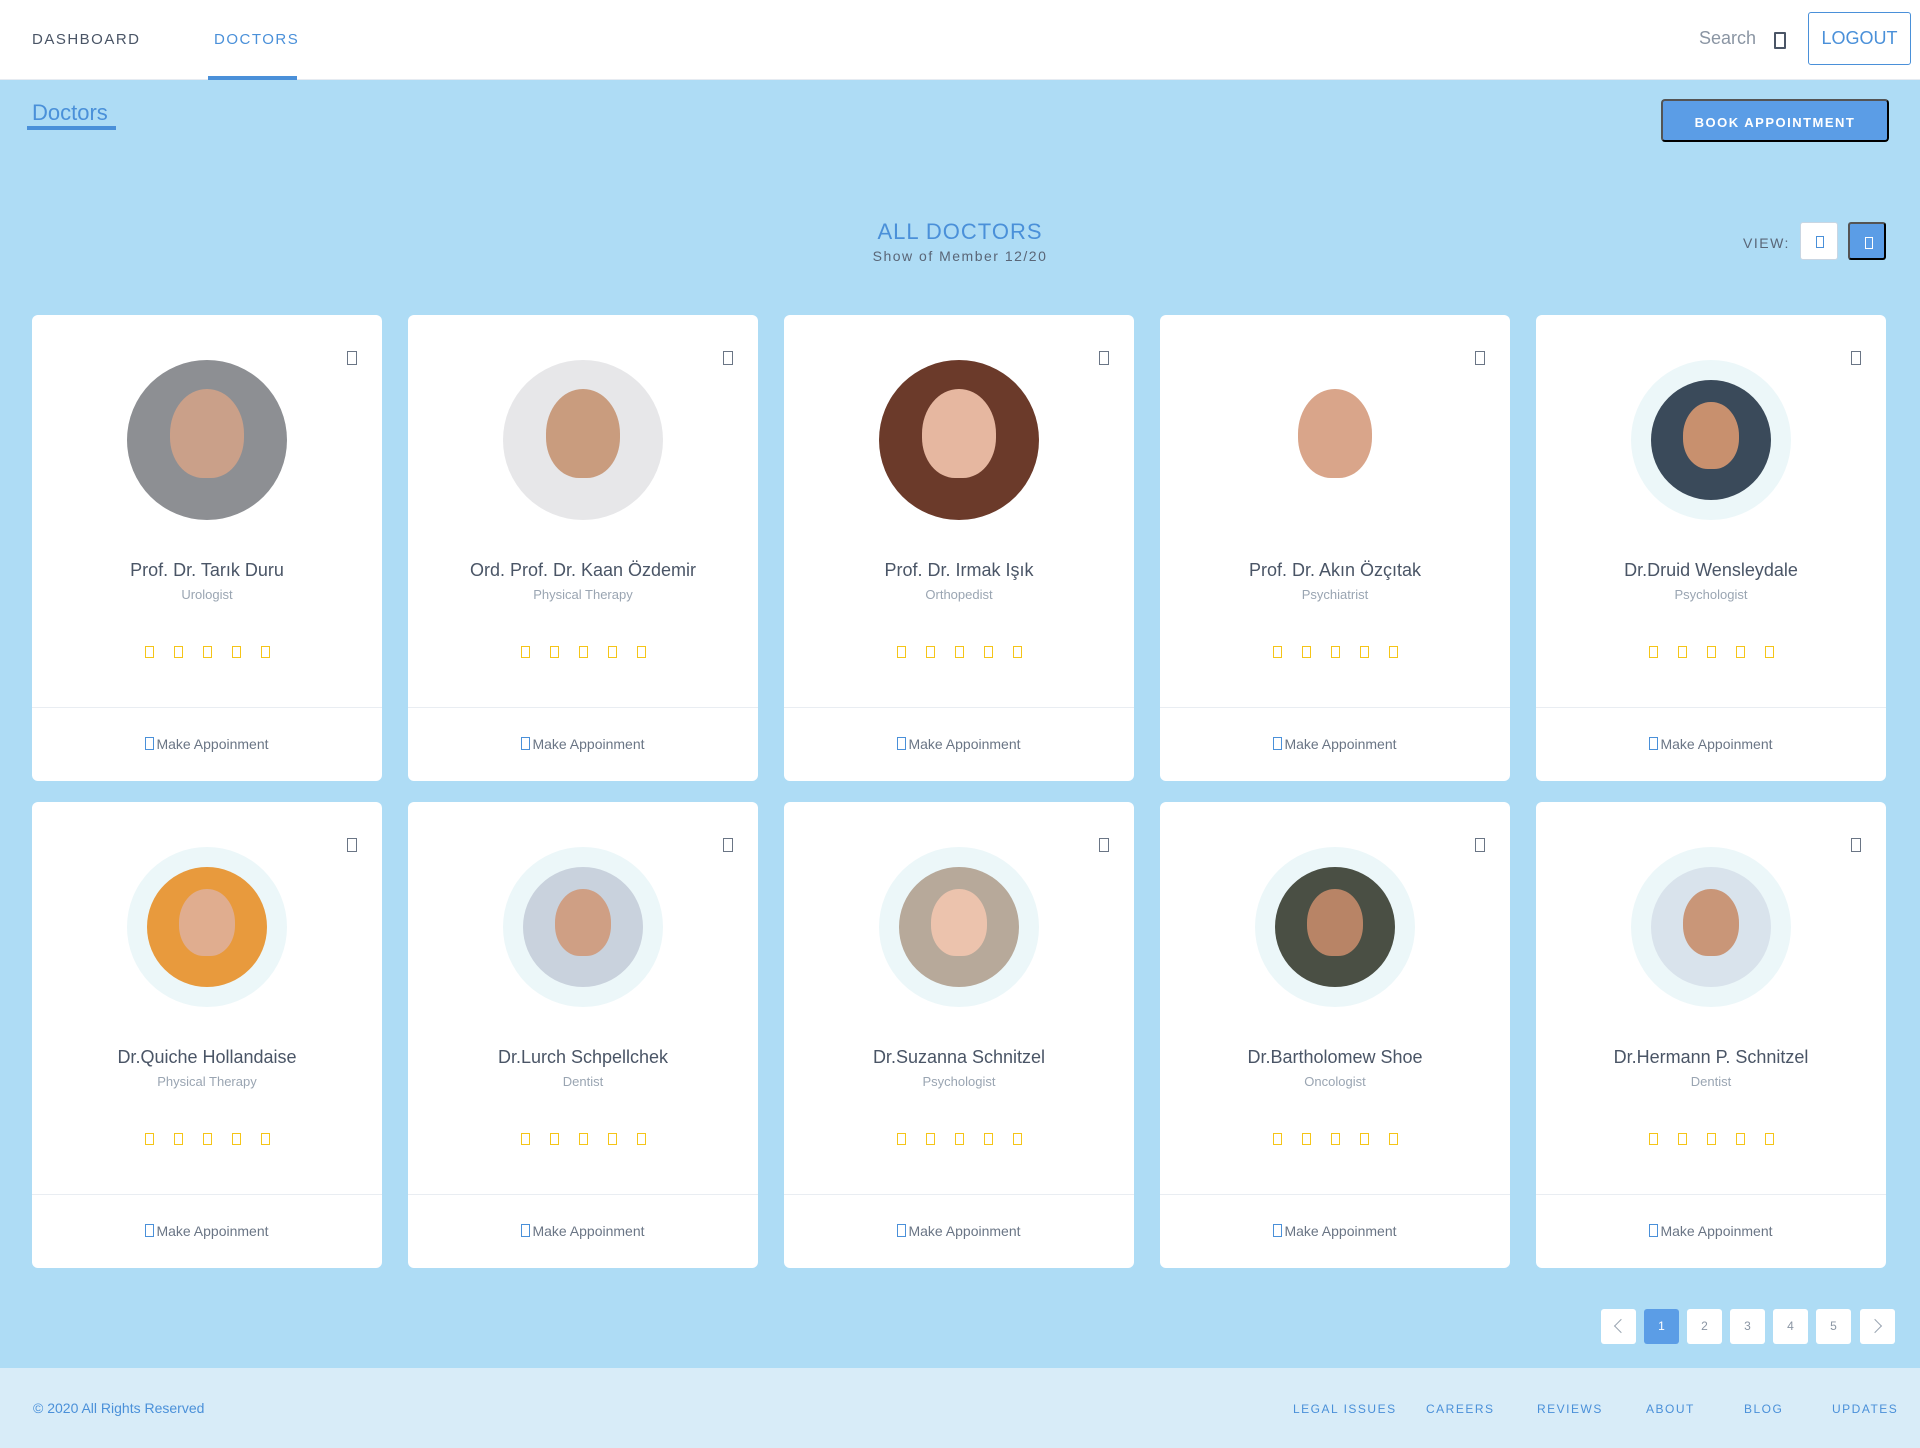 Image resolution: width=1920 pixels, height=1448 pixels. What do you see at coordinates (1775, 120) in the screenshot?
I see `book-appointment-button: BOOK APPOINTMENT` at bounding box center [1775, 120].